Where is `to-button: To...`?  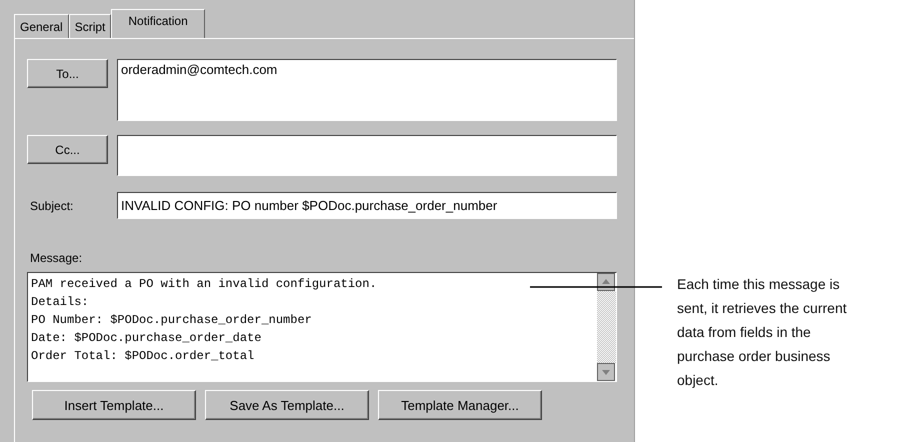 to-button: To... is located at coordinates (67, 73).